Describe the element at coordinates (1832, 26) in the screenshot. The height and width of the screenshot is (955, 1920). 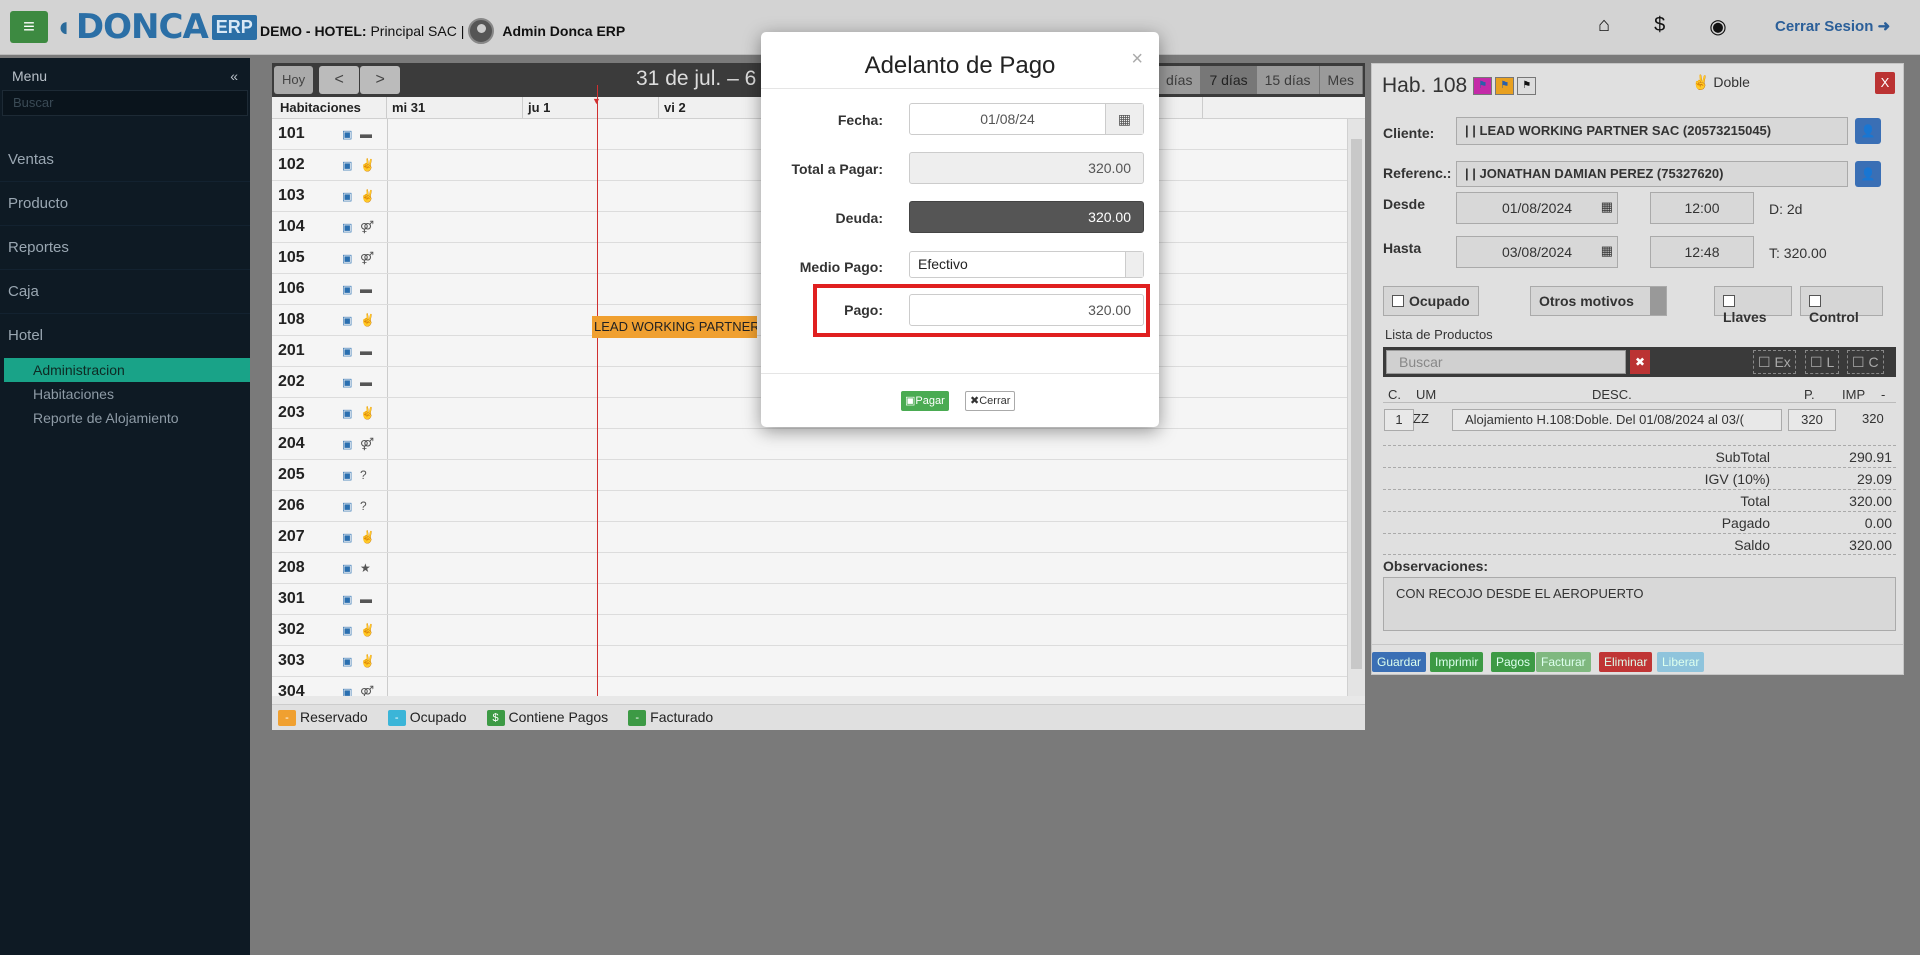
I see `logout-link: Cerrar Sesion ➜` at that location.